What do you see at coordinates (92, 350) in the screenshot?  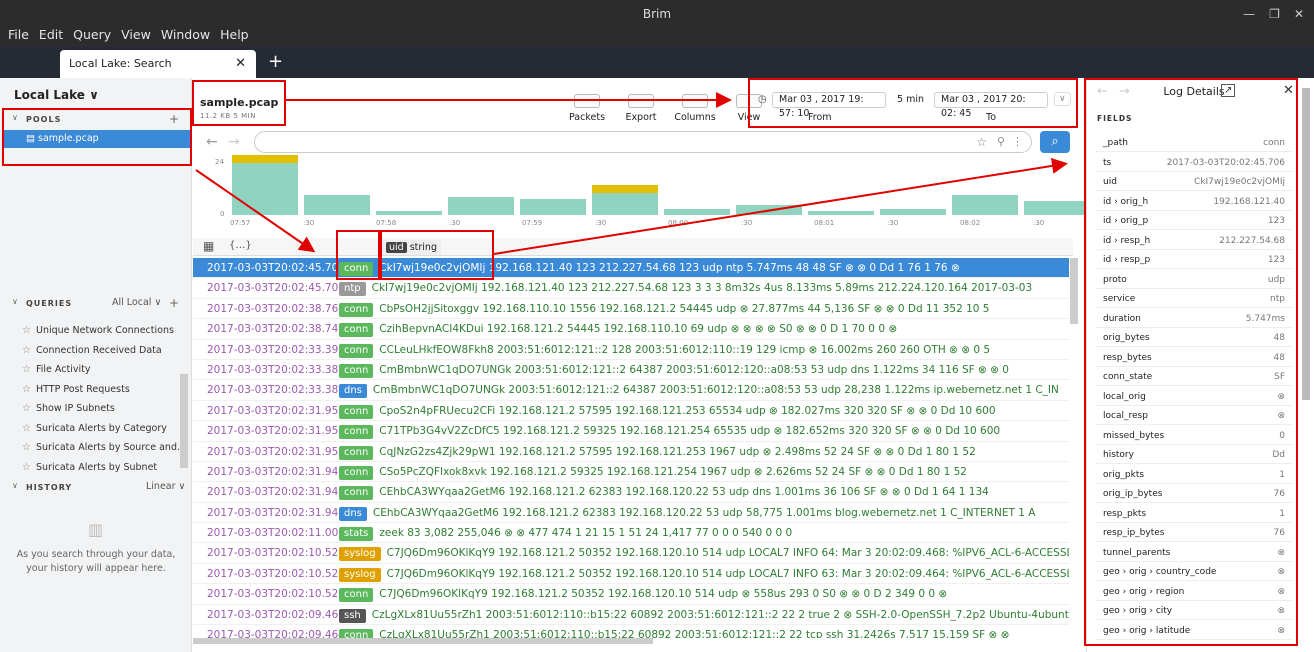 I see `query-item: Connection Received Data` at bounding box center [92, 350].